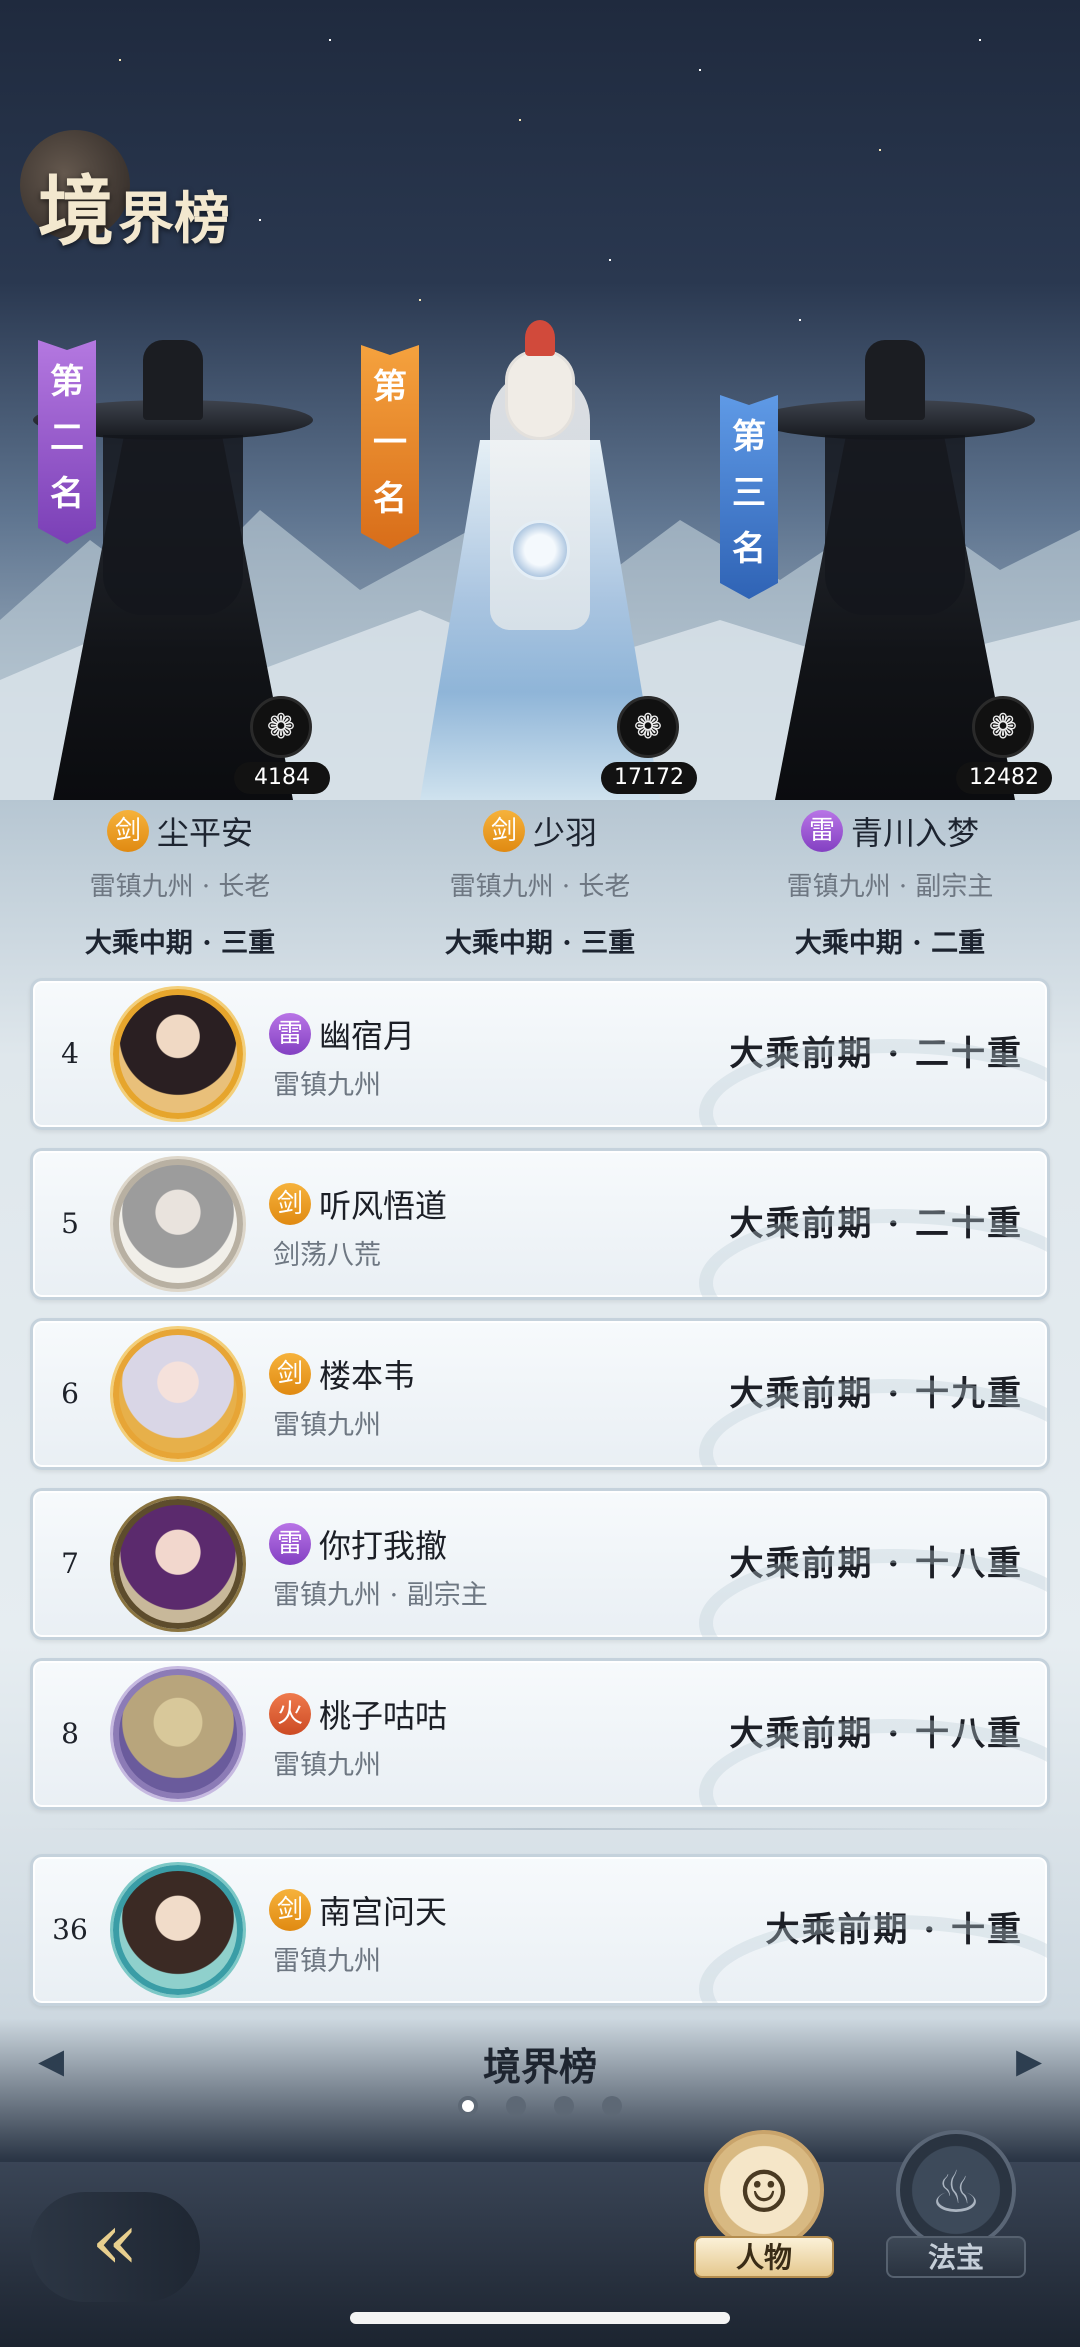 The height and width of the screenshot is (2347, 1080). I want to click on likes-count: 17172, so click(649, 778).